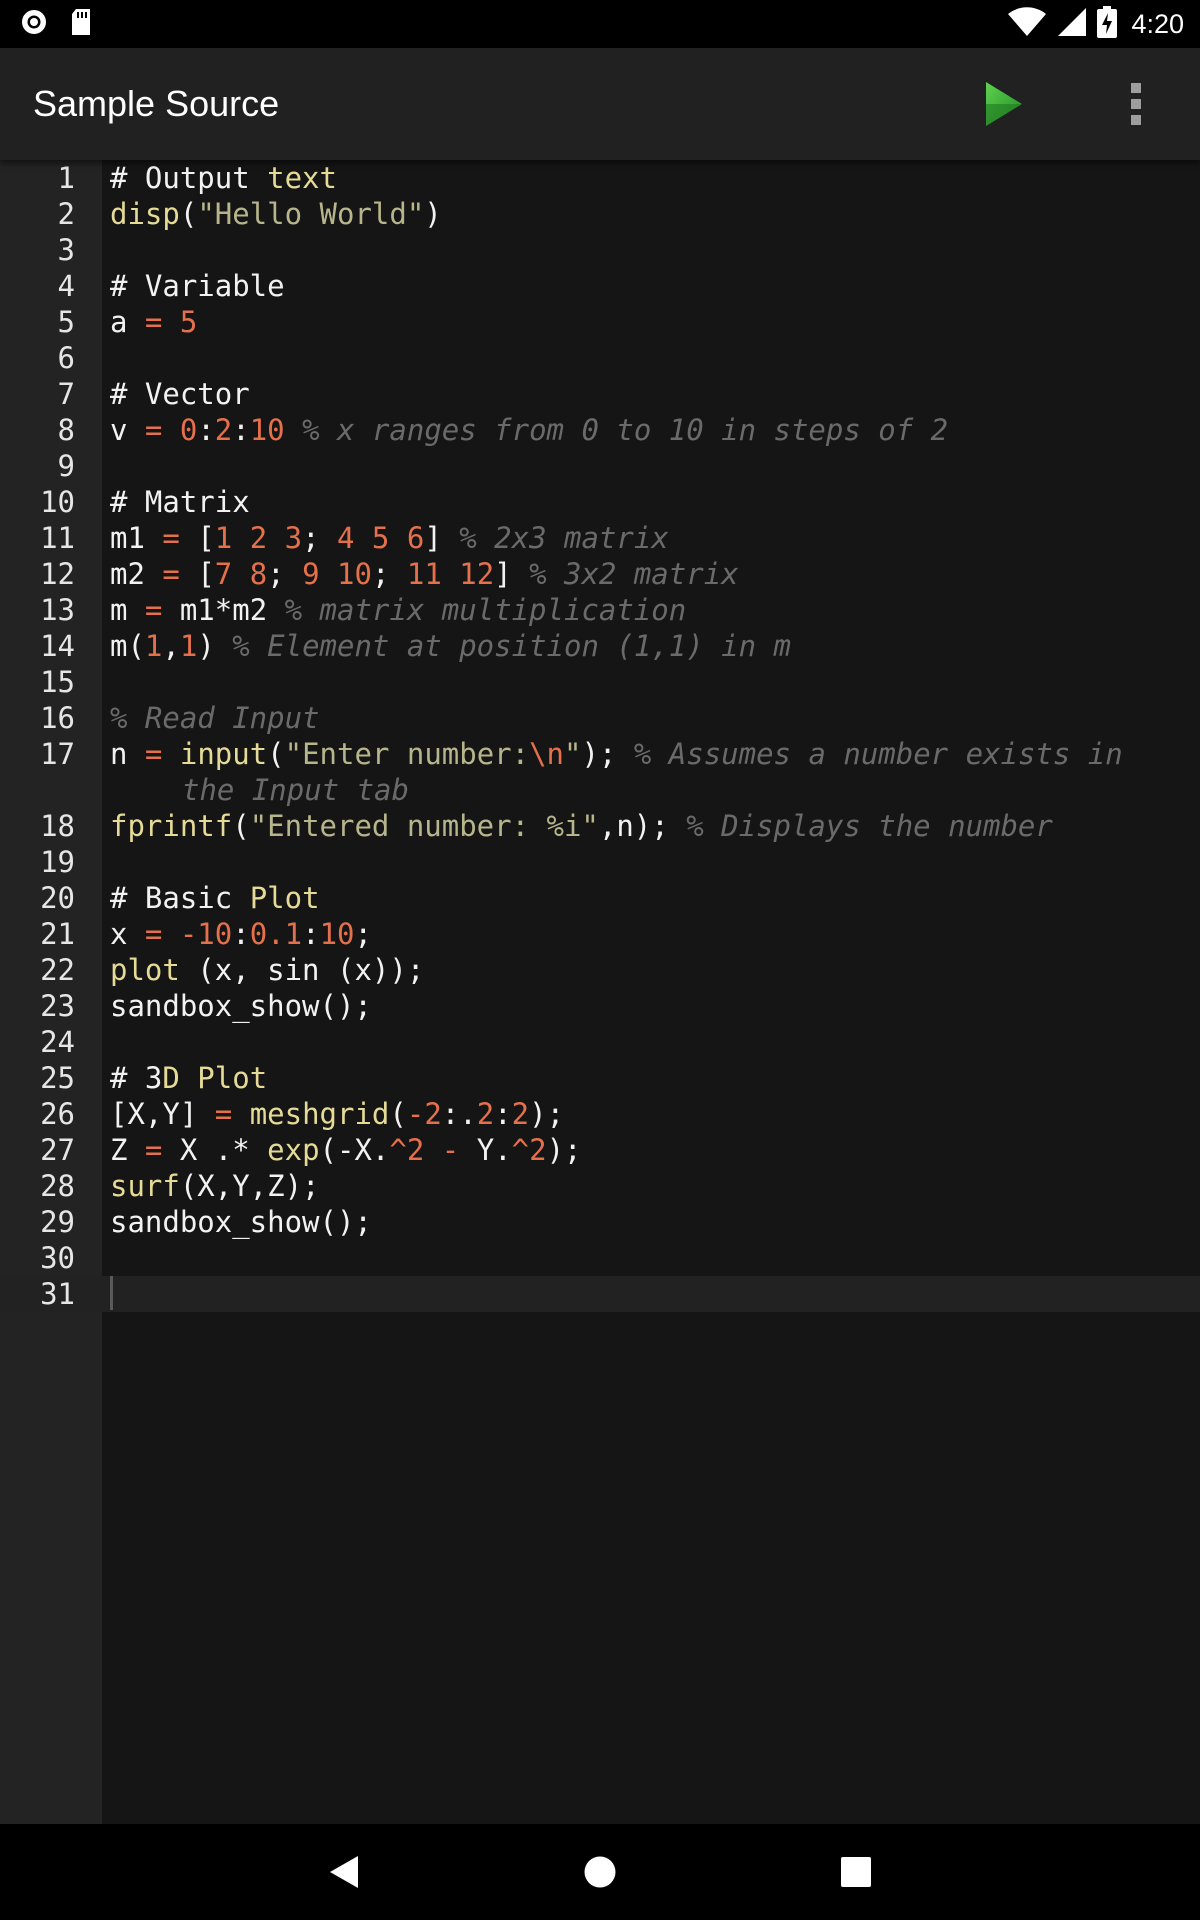 The width and height of the screenshot is (1200, 1920). I want to click on code-line: 12 m2 = [7 8; 9 10; 11 12] % 3x2 matrix, so click(600, 574).